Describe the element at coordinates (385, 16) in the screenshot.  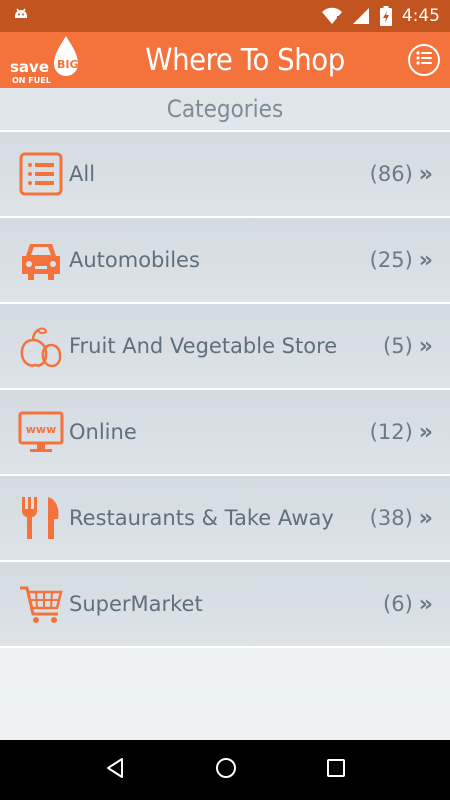
I see `battery-charging-icon` at that location.